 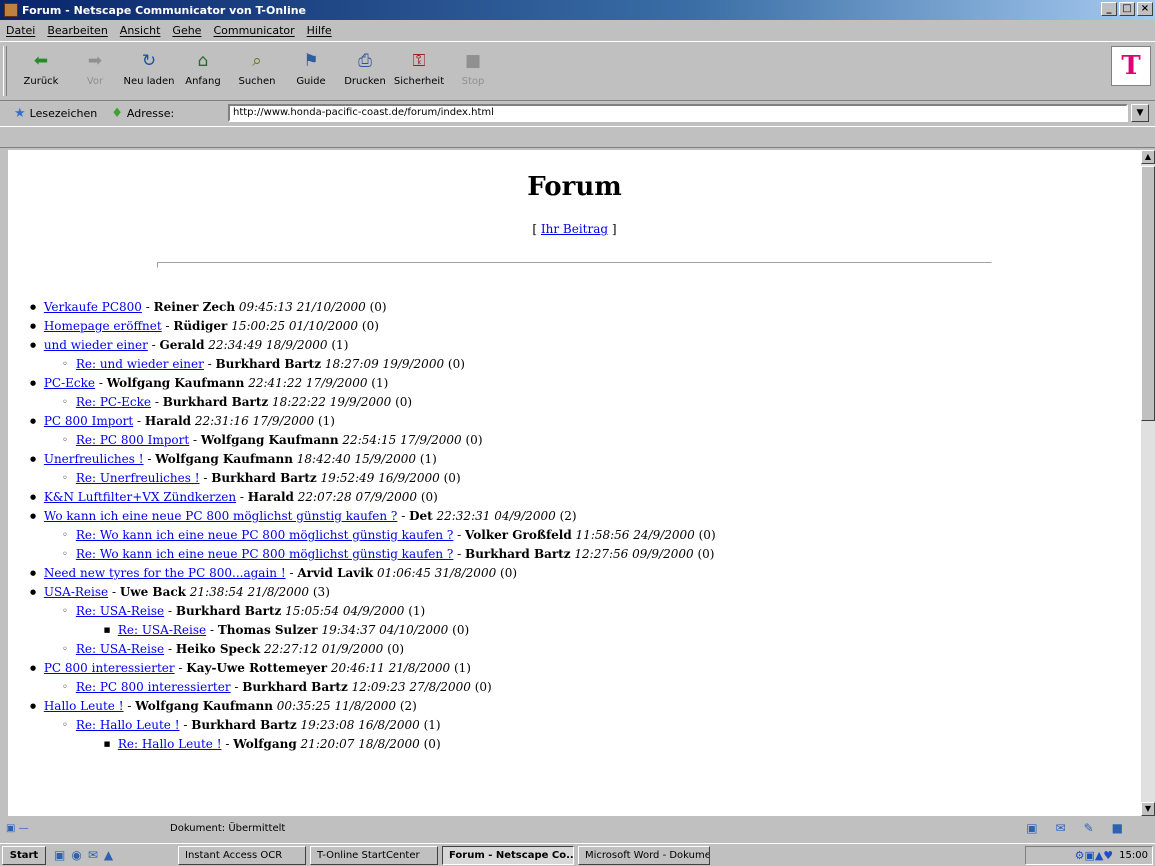 I want to click on quicklaunch-outlook-icon: ✉, so click(x=93, y=855).